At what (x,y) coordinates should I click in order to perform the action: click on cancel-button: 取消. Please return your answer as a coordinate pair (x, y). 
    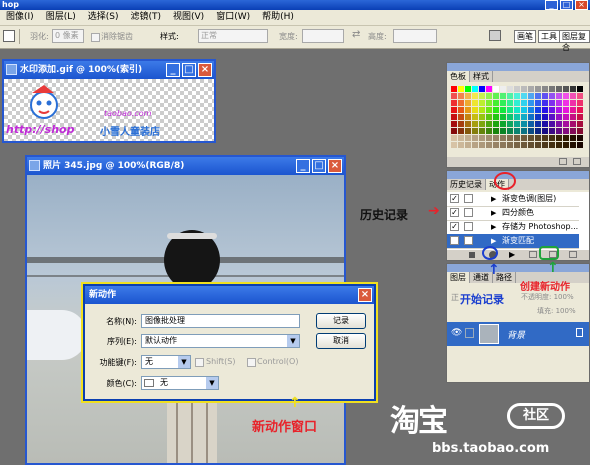
    Looking at the image, I should click on (341, 341).